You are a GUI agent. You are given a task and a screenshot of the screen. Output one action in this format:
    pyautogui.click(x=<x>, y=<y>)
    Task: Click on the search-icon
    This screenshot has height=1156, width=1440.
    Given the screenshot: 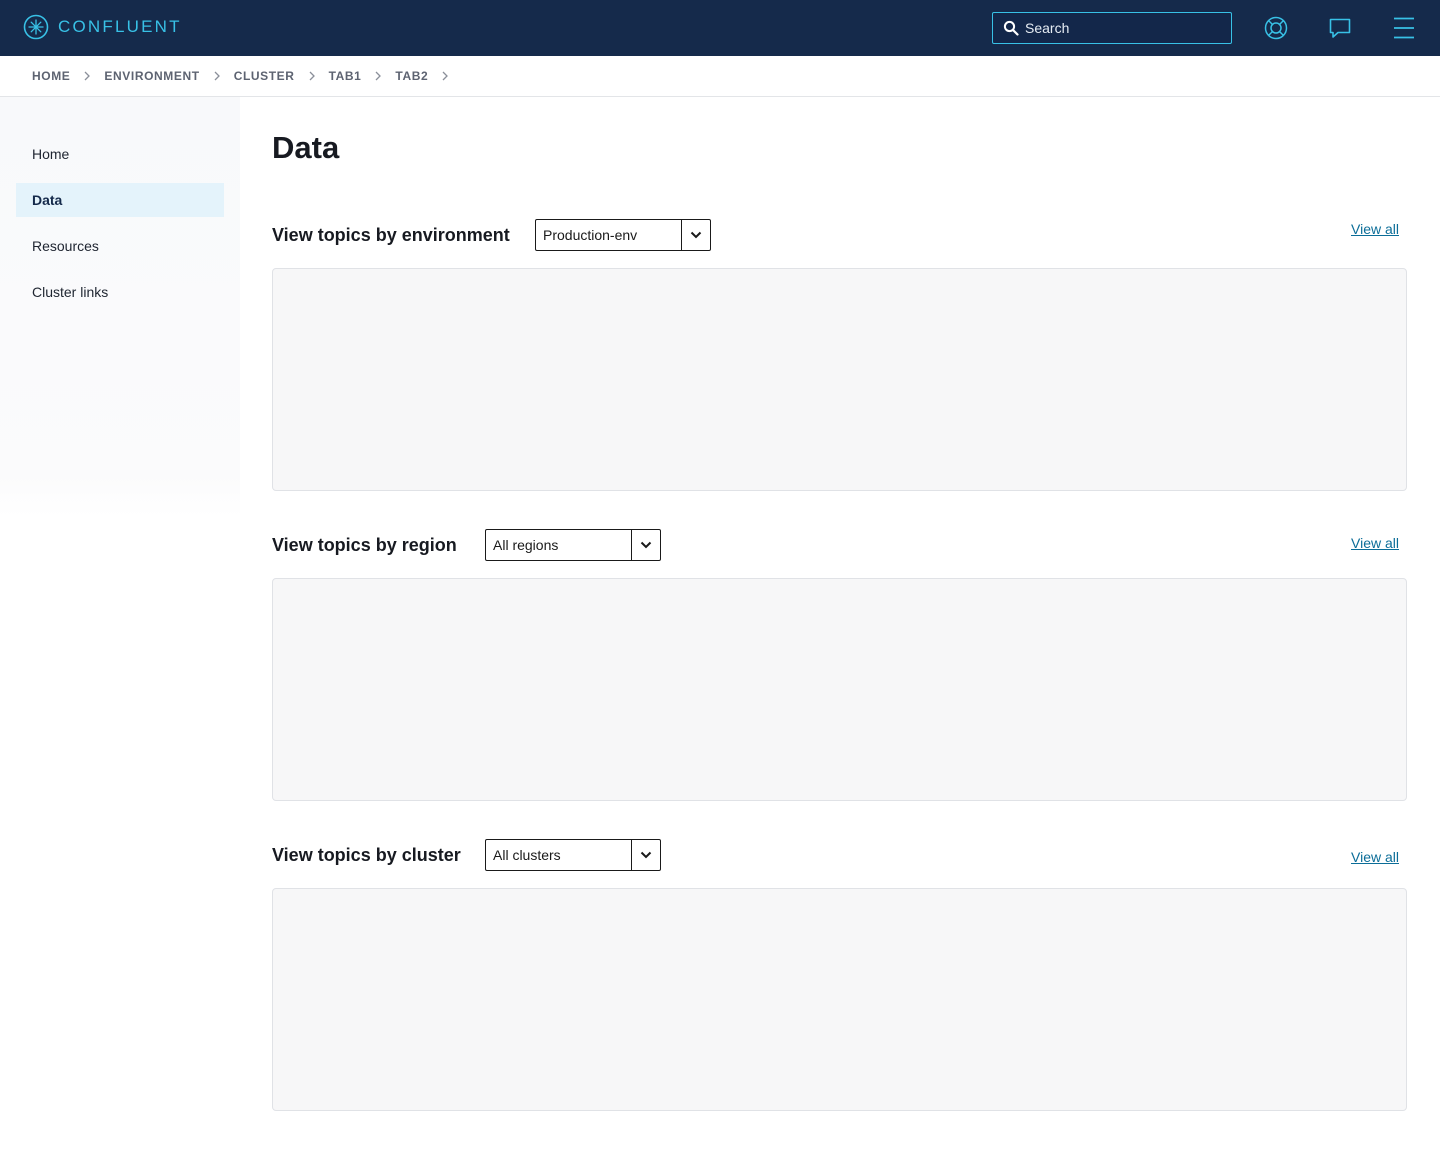 What is the action you would take?
    pyautogui.click(x=1011, y=28)
    